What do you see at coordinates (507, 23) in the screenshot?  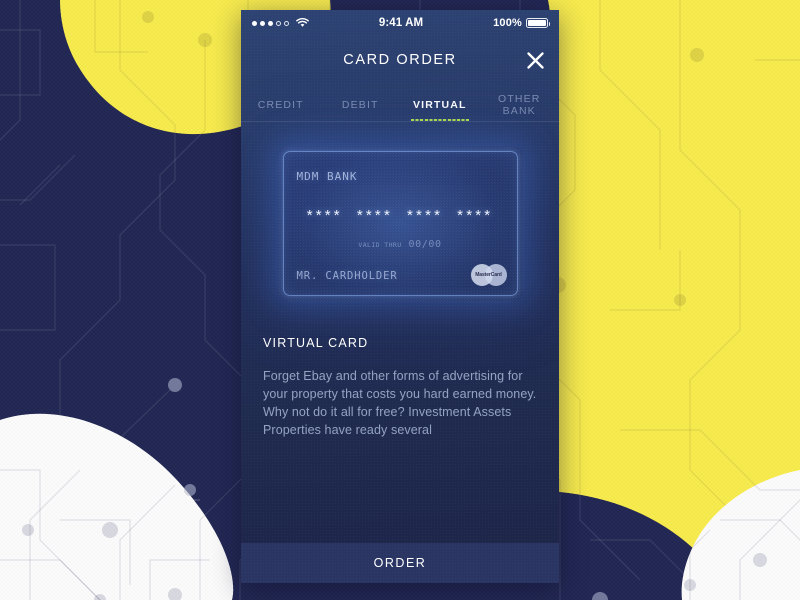 I see `battery-percent-label: 100%` at bounding box center [507, 23].